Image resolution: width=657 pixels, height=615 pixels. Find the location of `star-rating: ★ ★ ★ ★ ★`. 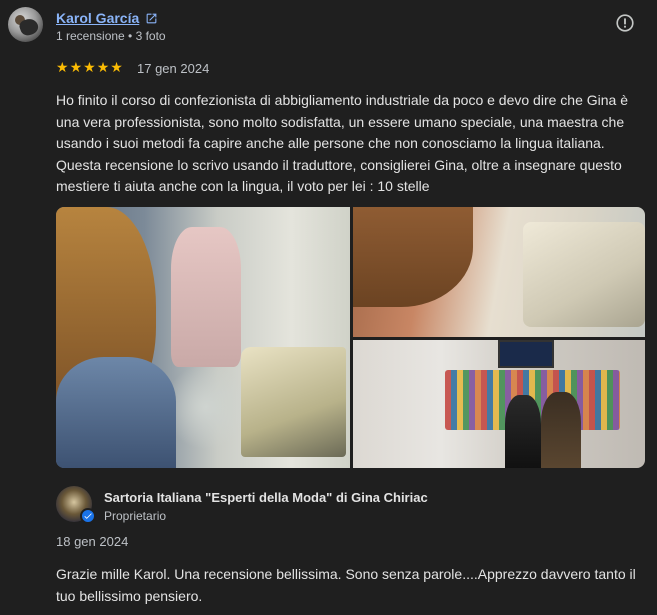

star-rating: ★ ★ ★ ★ ★ is located at coordinates (89, 67).